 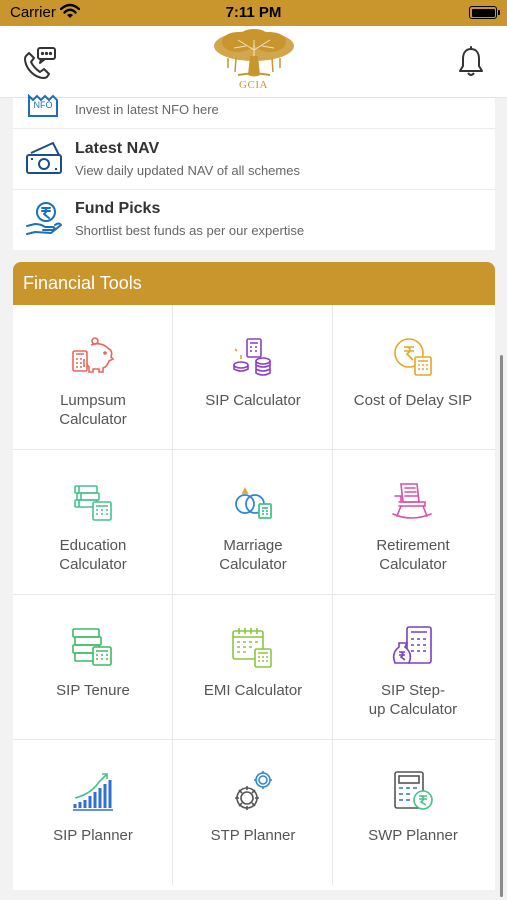 What do you see at coordinates (93, 690) in the screenshot?
I see `tool-label: SIP Tenure` at bounding box center [93, 690].